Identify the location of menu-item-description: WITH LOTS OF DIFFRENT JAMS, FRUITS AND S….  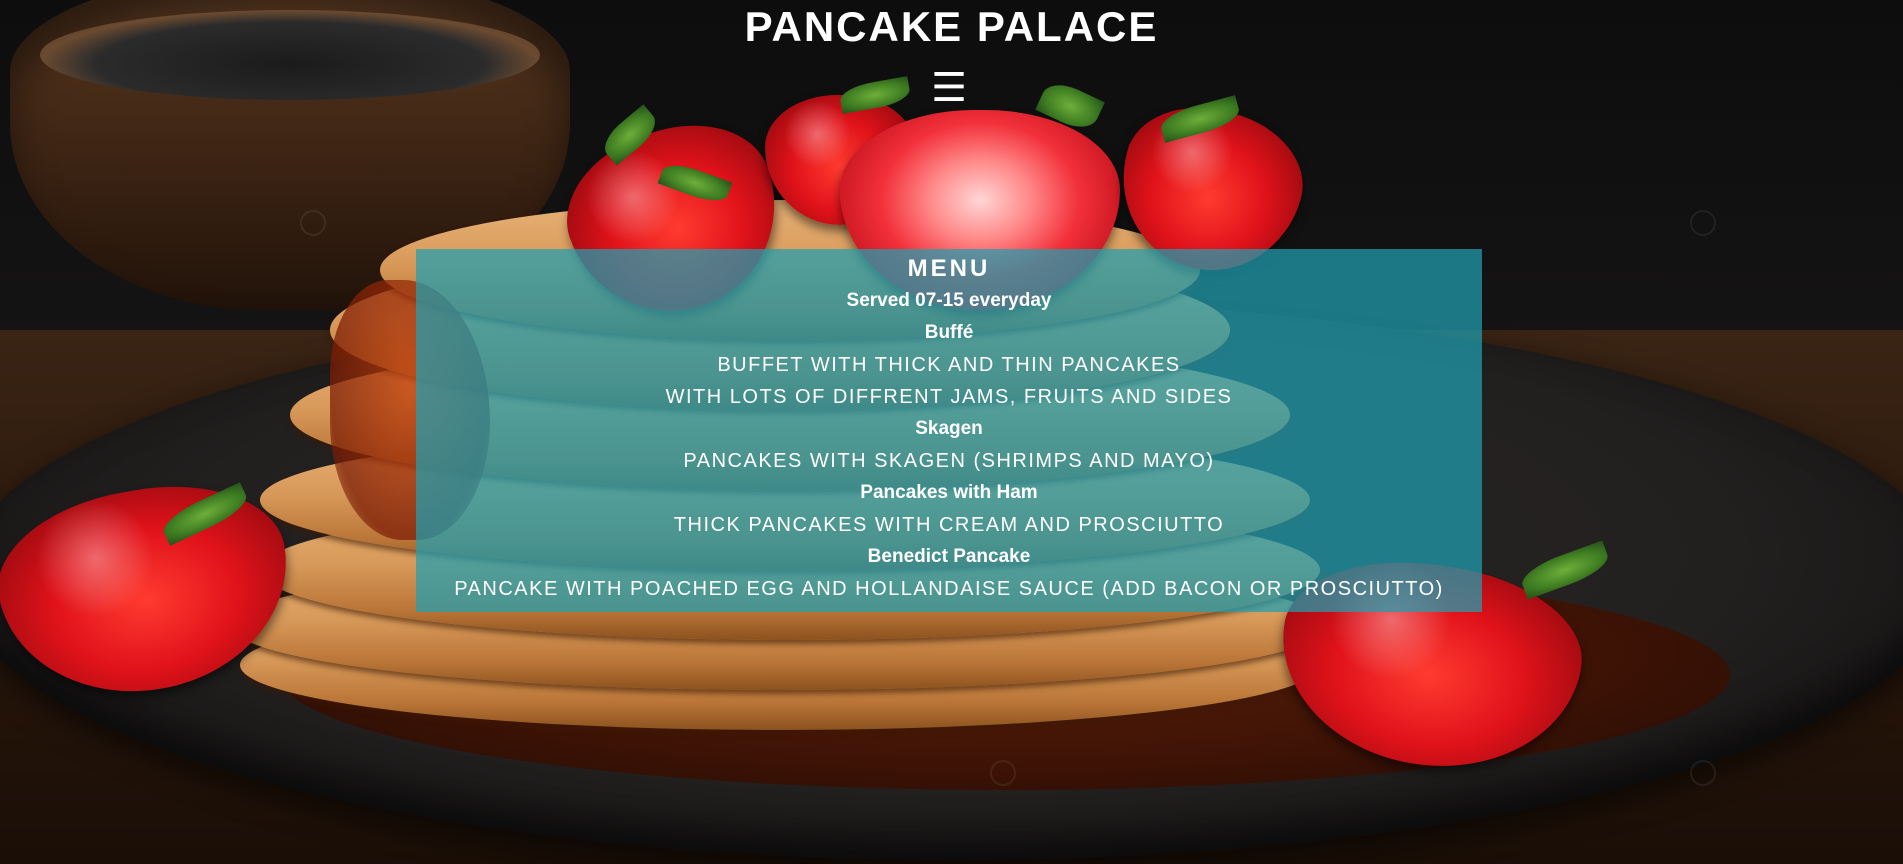
(949, 397).